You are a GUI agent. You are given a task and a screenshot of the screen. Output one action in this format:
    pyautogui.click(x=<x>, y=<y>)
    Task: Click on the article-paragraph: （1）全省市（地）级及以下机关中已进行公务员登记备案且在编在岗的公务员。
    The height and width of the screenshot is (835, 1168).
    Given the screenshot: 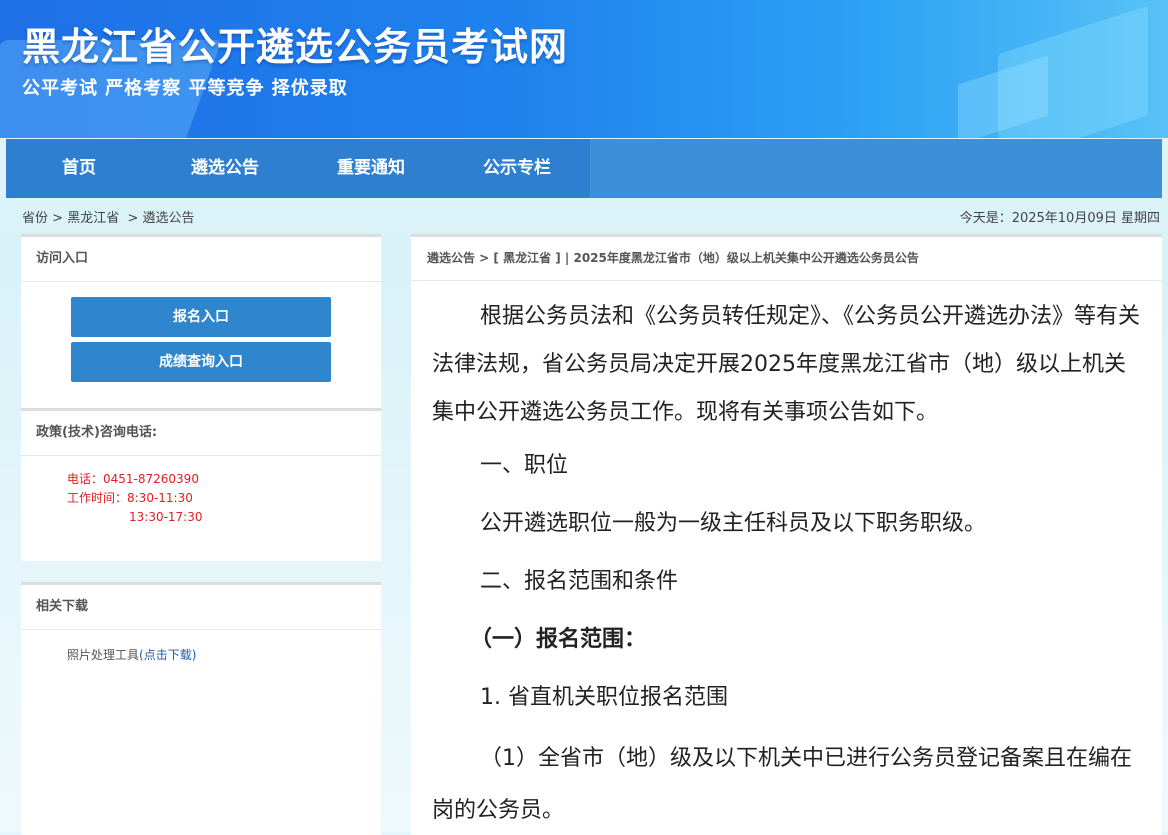 What is the action you would take?
    pyautogui.click(x=782, y=784)
    